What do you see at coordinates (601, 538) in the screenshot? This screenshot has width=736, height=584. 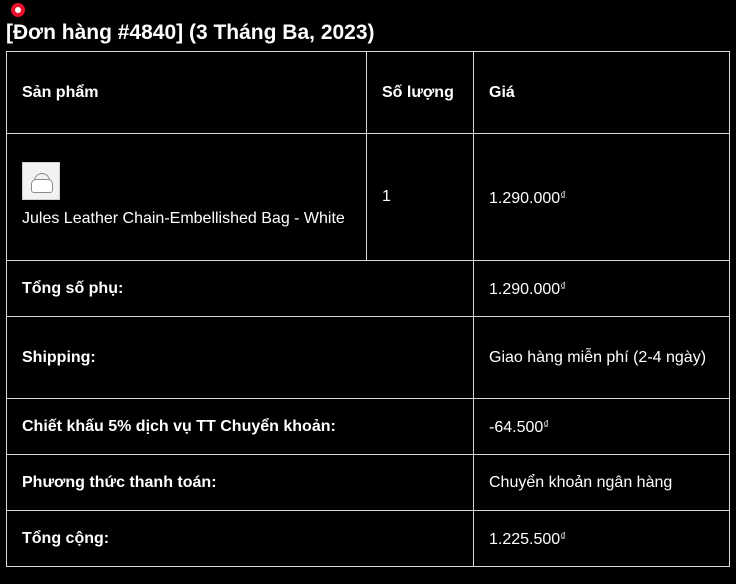 I see `total-value-cell: 1.225.500₫` at bounding box center [601, 538].